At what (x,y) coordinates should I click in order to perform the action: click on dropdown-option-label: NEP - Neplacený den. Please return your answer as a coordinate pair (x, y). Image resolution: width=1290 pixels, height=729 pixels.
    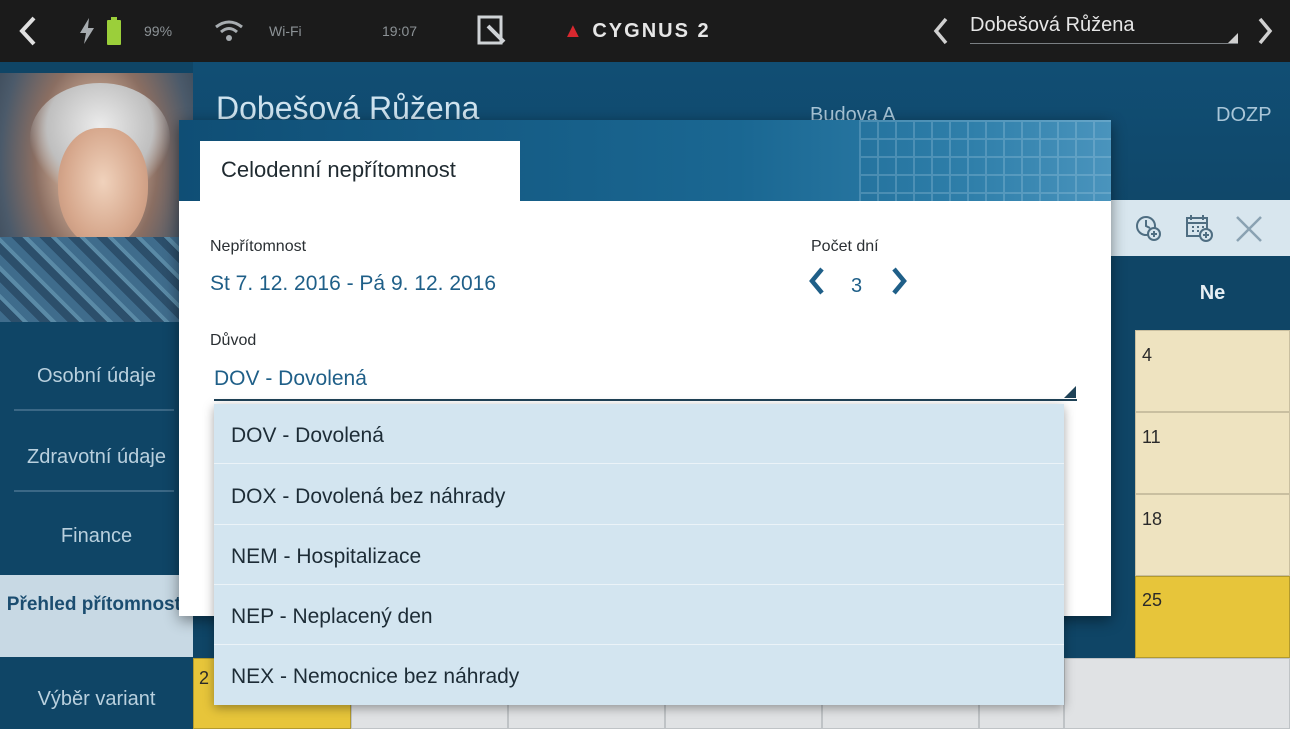
    Looking at the image, I should click on (332, 616).